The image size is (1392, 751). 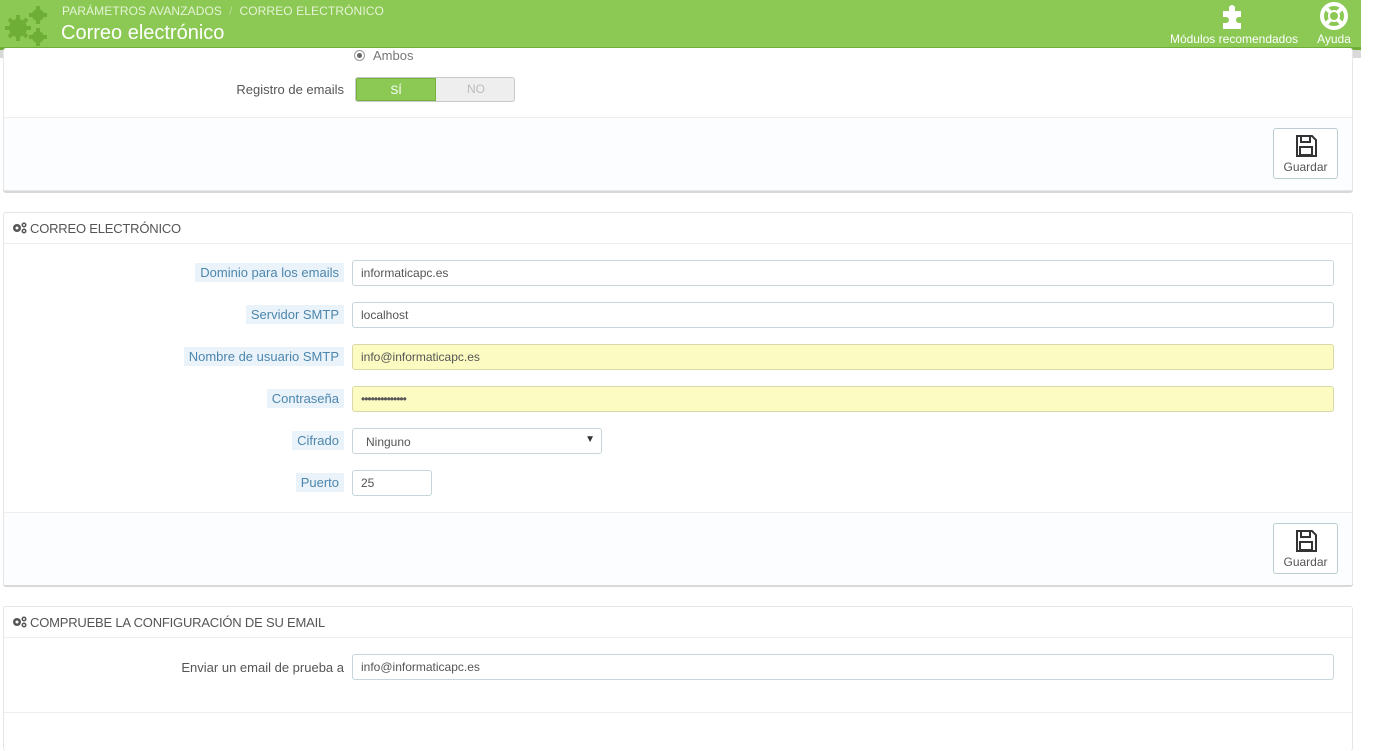 What do you see at coordinates (262, 667) in the screenshot?
I see `test-email-label: Enviar un email de prueba a` at bounding box center [262, 667].